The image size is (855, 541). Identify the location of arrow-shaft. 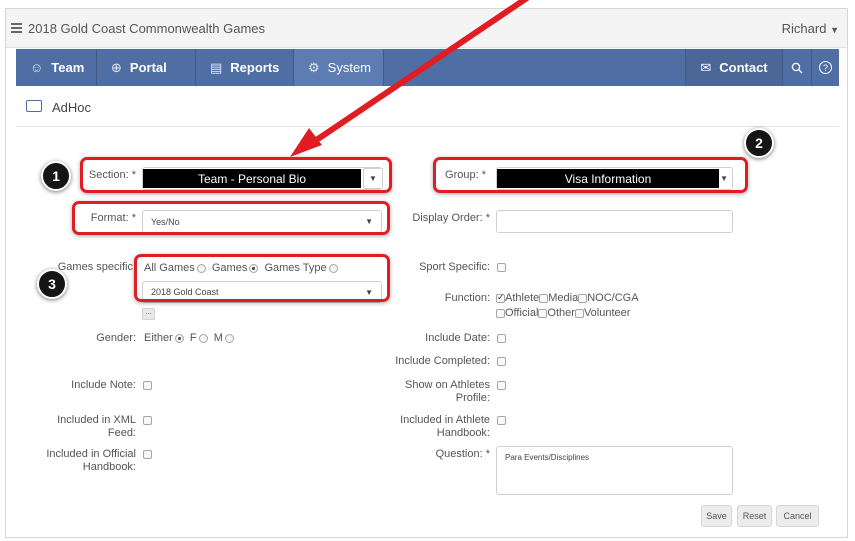
(419, 73).